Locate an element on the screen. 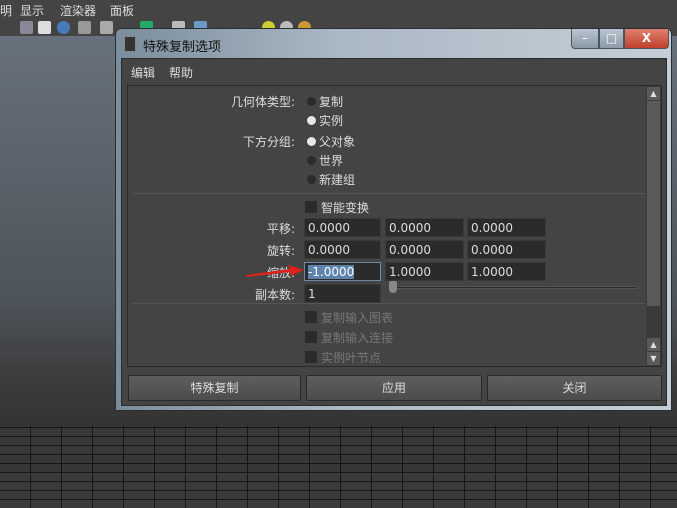 The image size is (677, 508). title-bar: 特殊复制选项 – □ X is located at coordinates (393, 43).